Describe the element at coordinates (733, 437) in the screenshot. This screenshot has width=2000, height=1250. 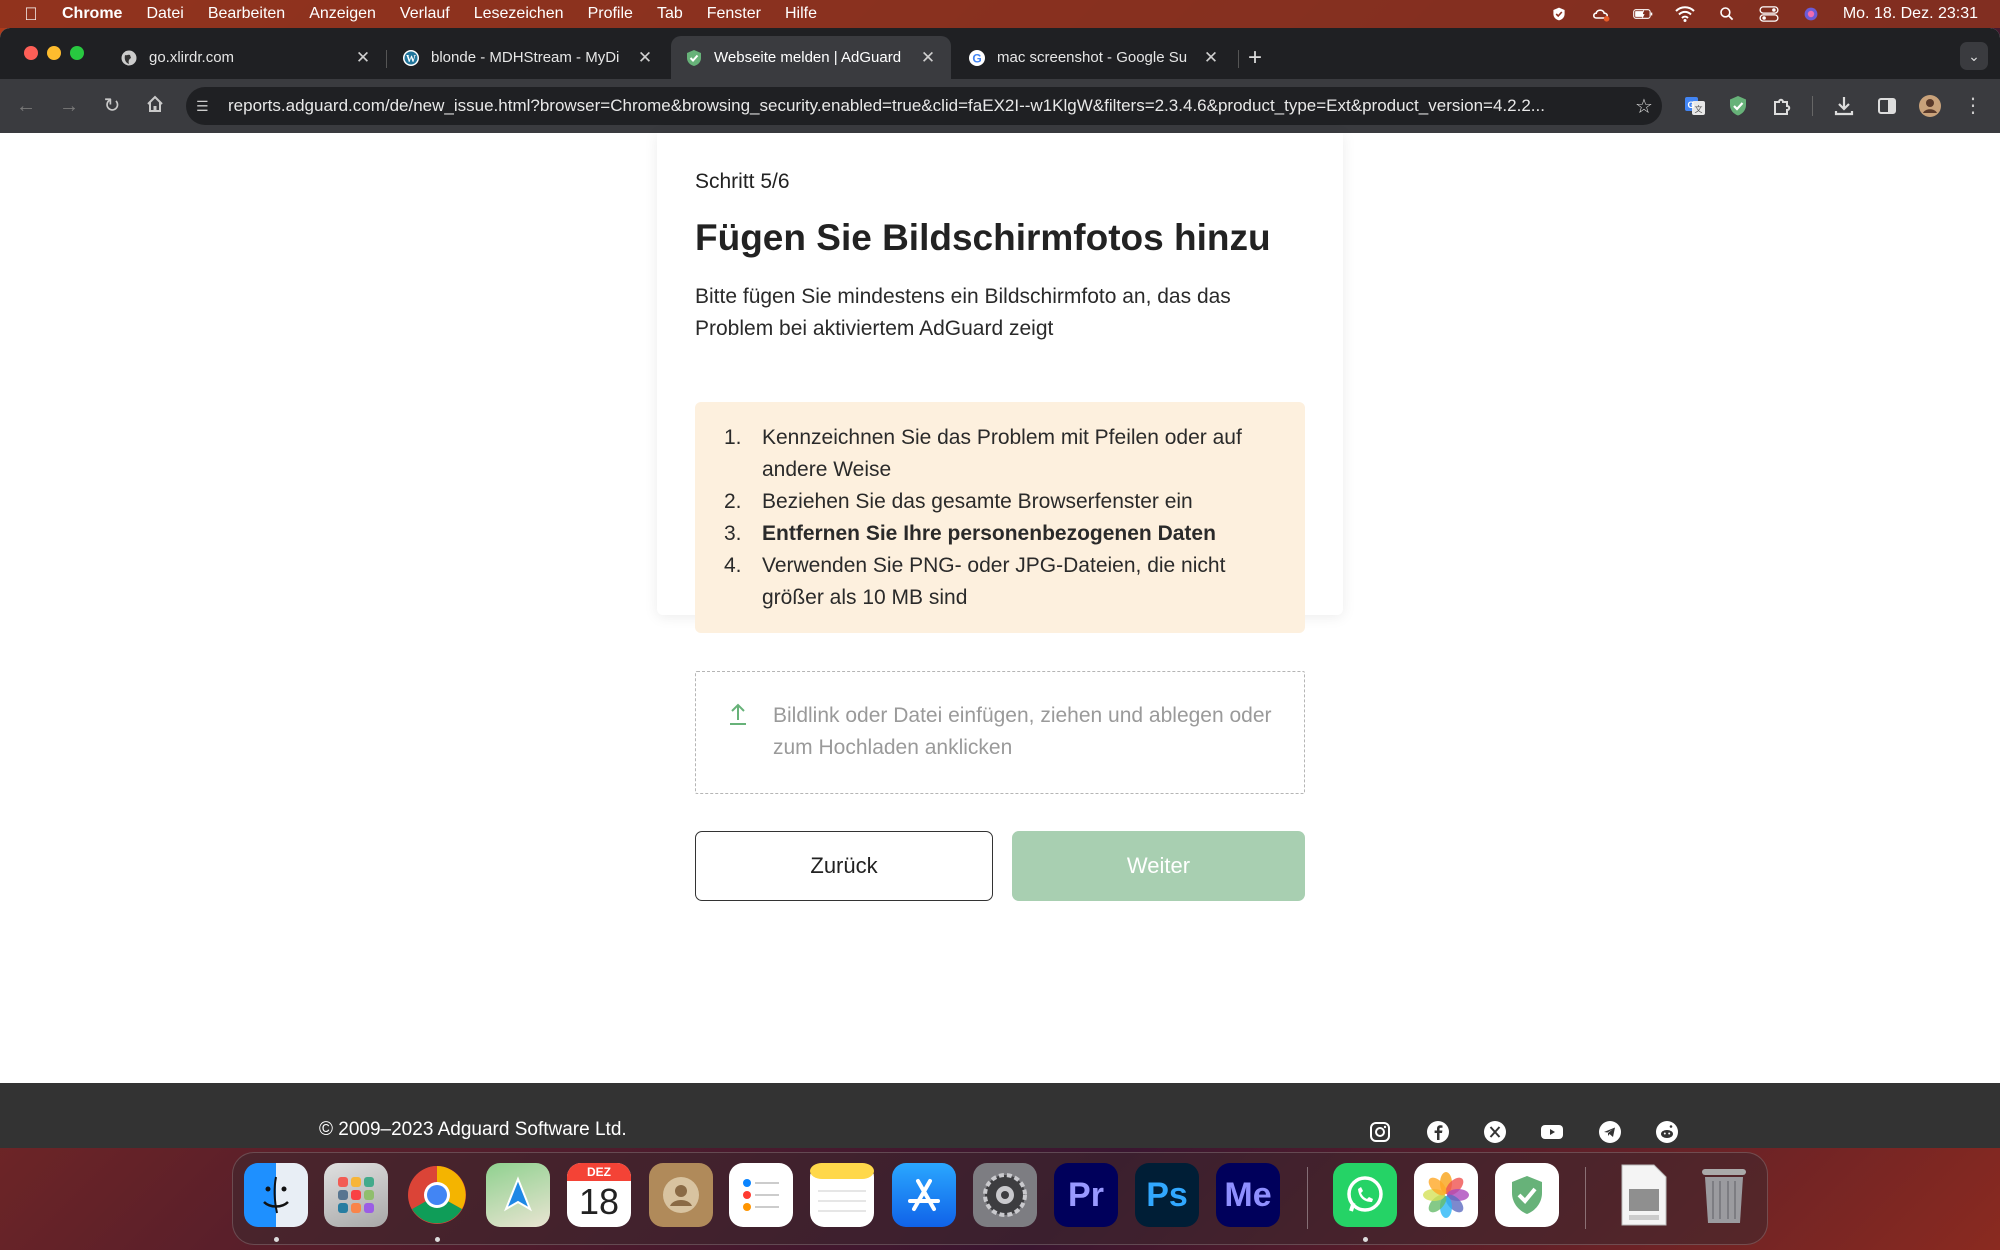
I see `list-number: 1.` at that location.